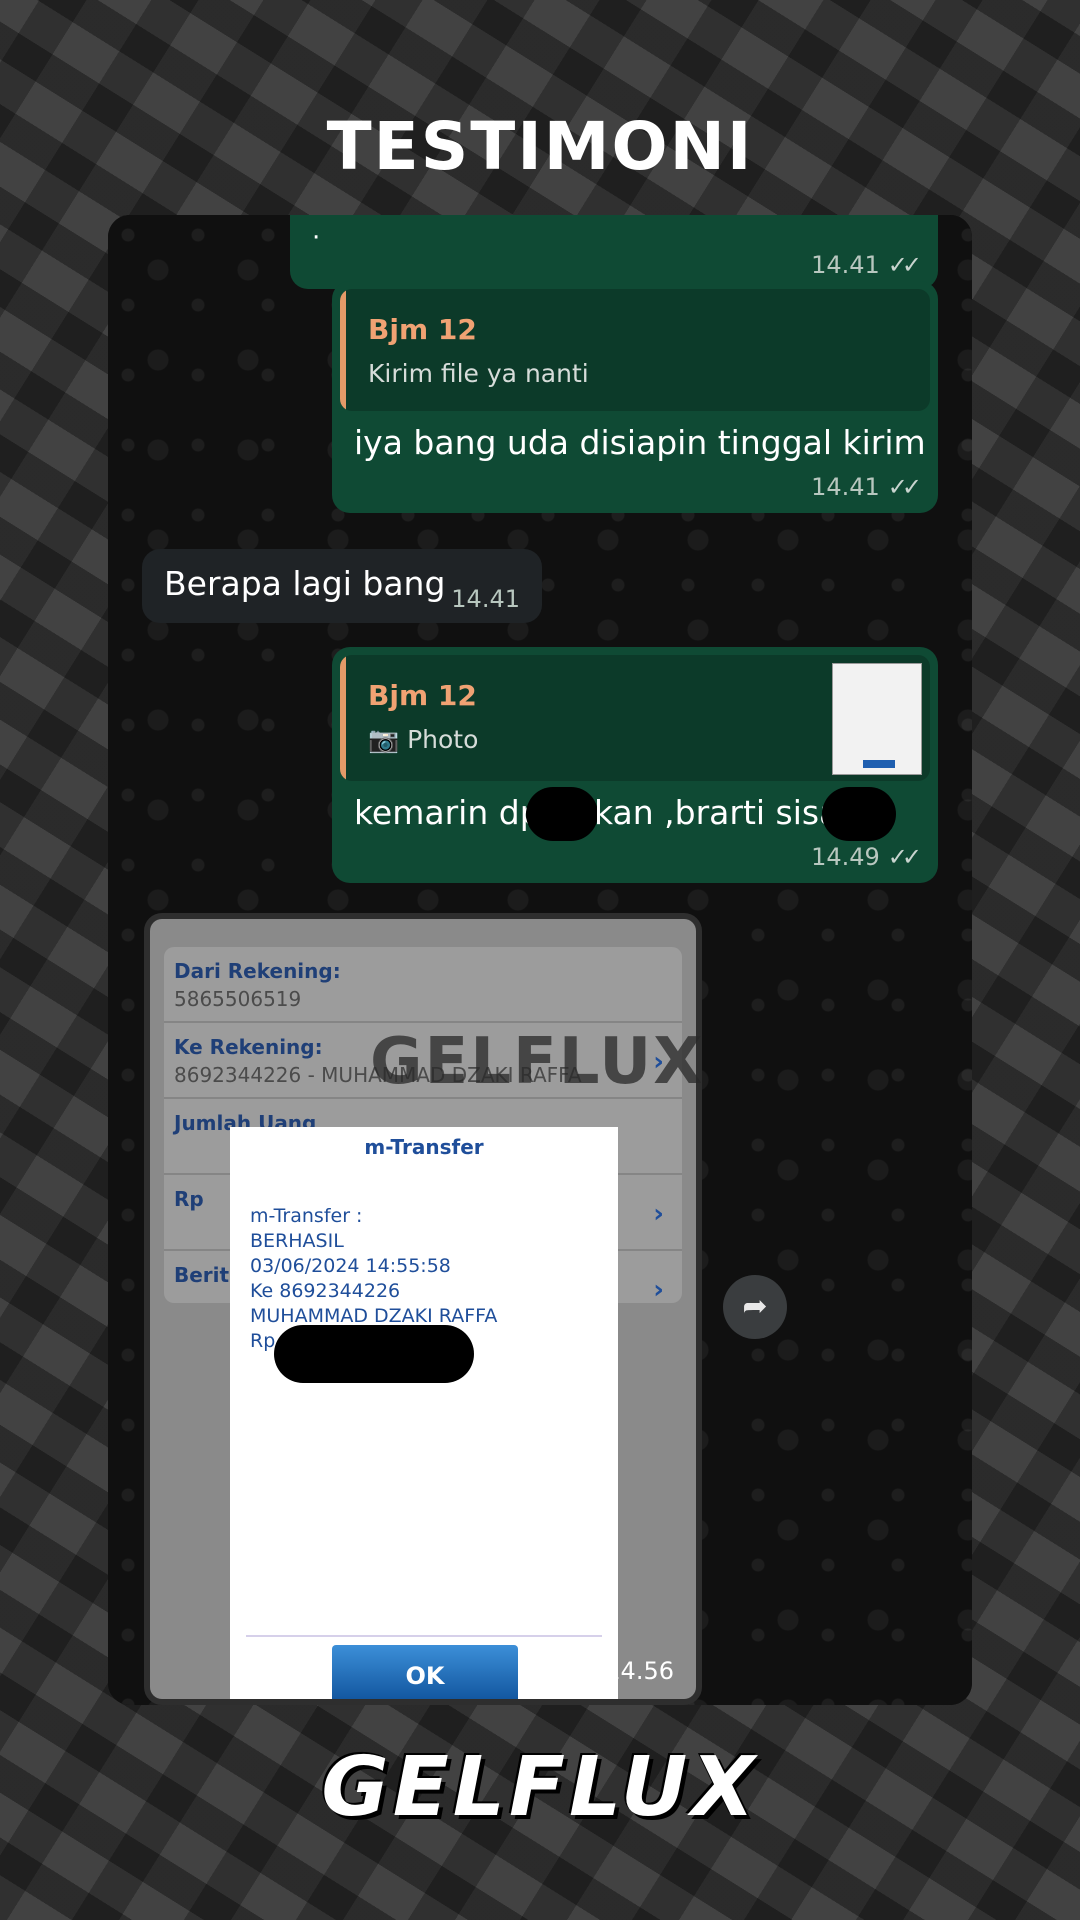  I want to click on message-text: Berapa lagi bang, so click(305, 583).